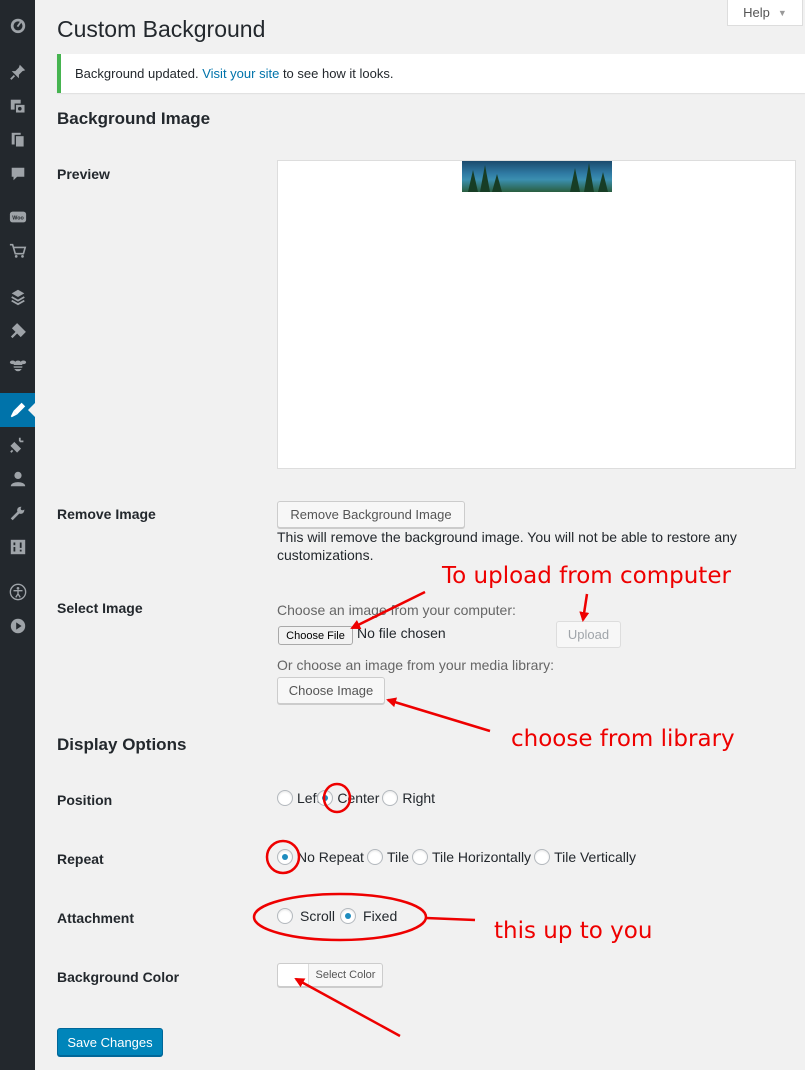 Image resolution: width=805 pixels, height=1070 pixels. Describe the element at coordinates (285, 916) in the screenshot. I see `attachment-scroll-radio` at that location.